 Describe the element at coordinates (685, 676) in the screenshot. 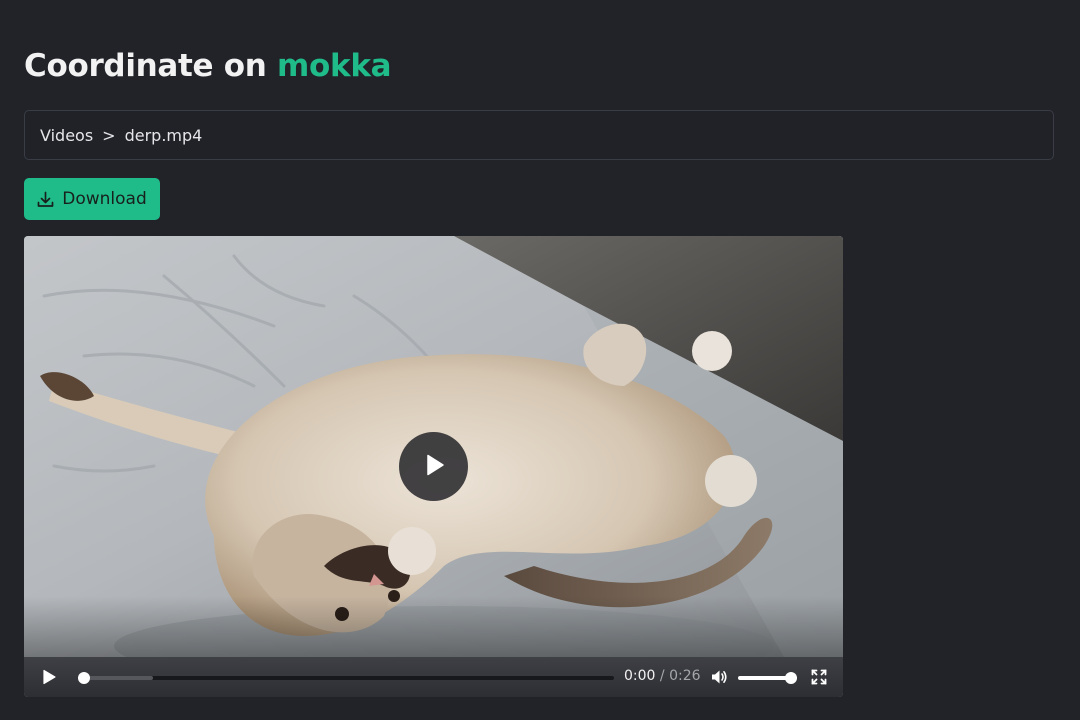

I see `duration: 0:26` at that location.